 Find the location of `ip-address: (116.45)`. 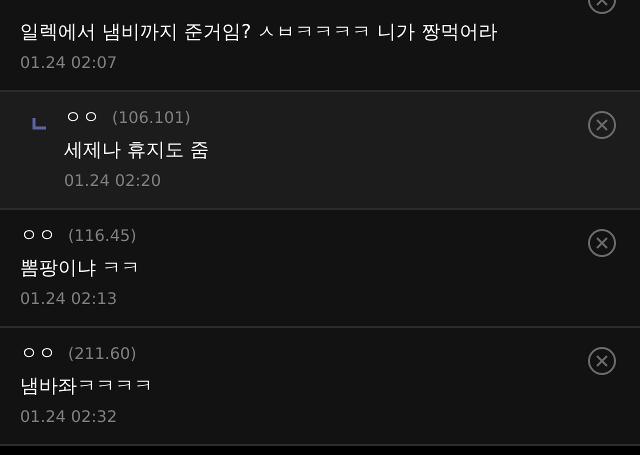

ip-address: (116.45) is located at coordinates (102, 236).